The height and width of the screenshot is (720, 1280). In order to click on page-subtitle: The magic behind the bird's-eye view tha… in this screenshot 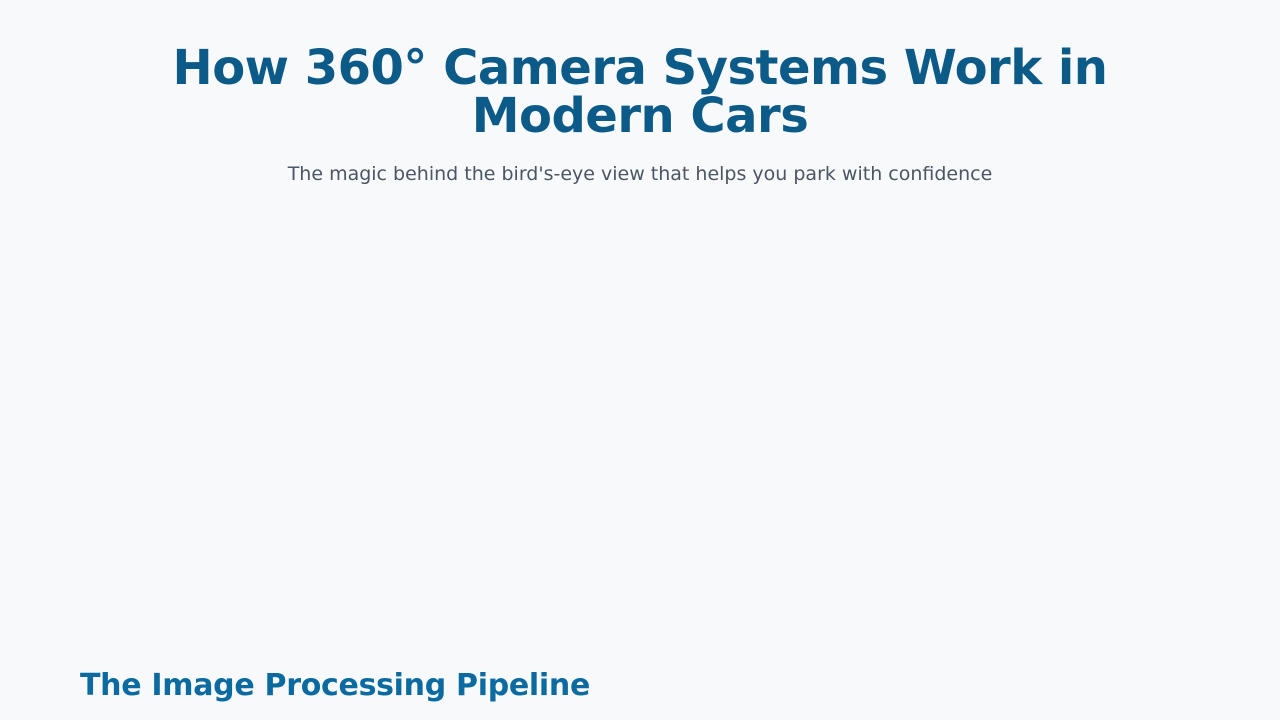, I will do `click(640, 174)`.